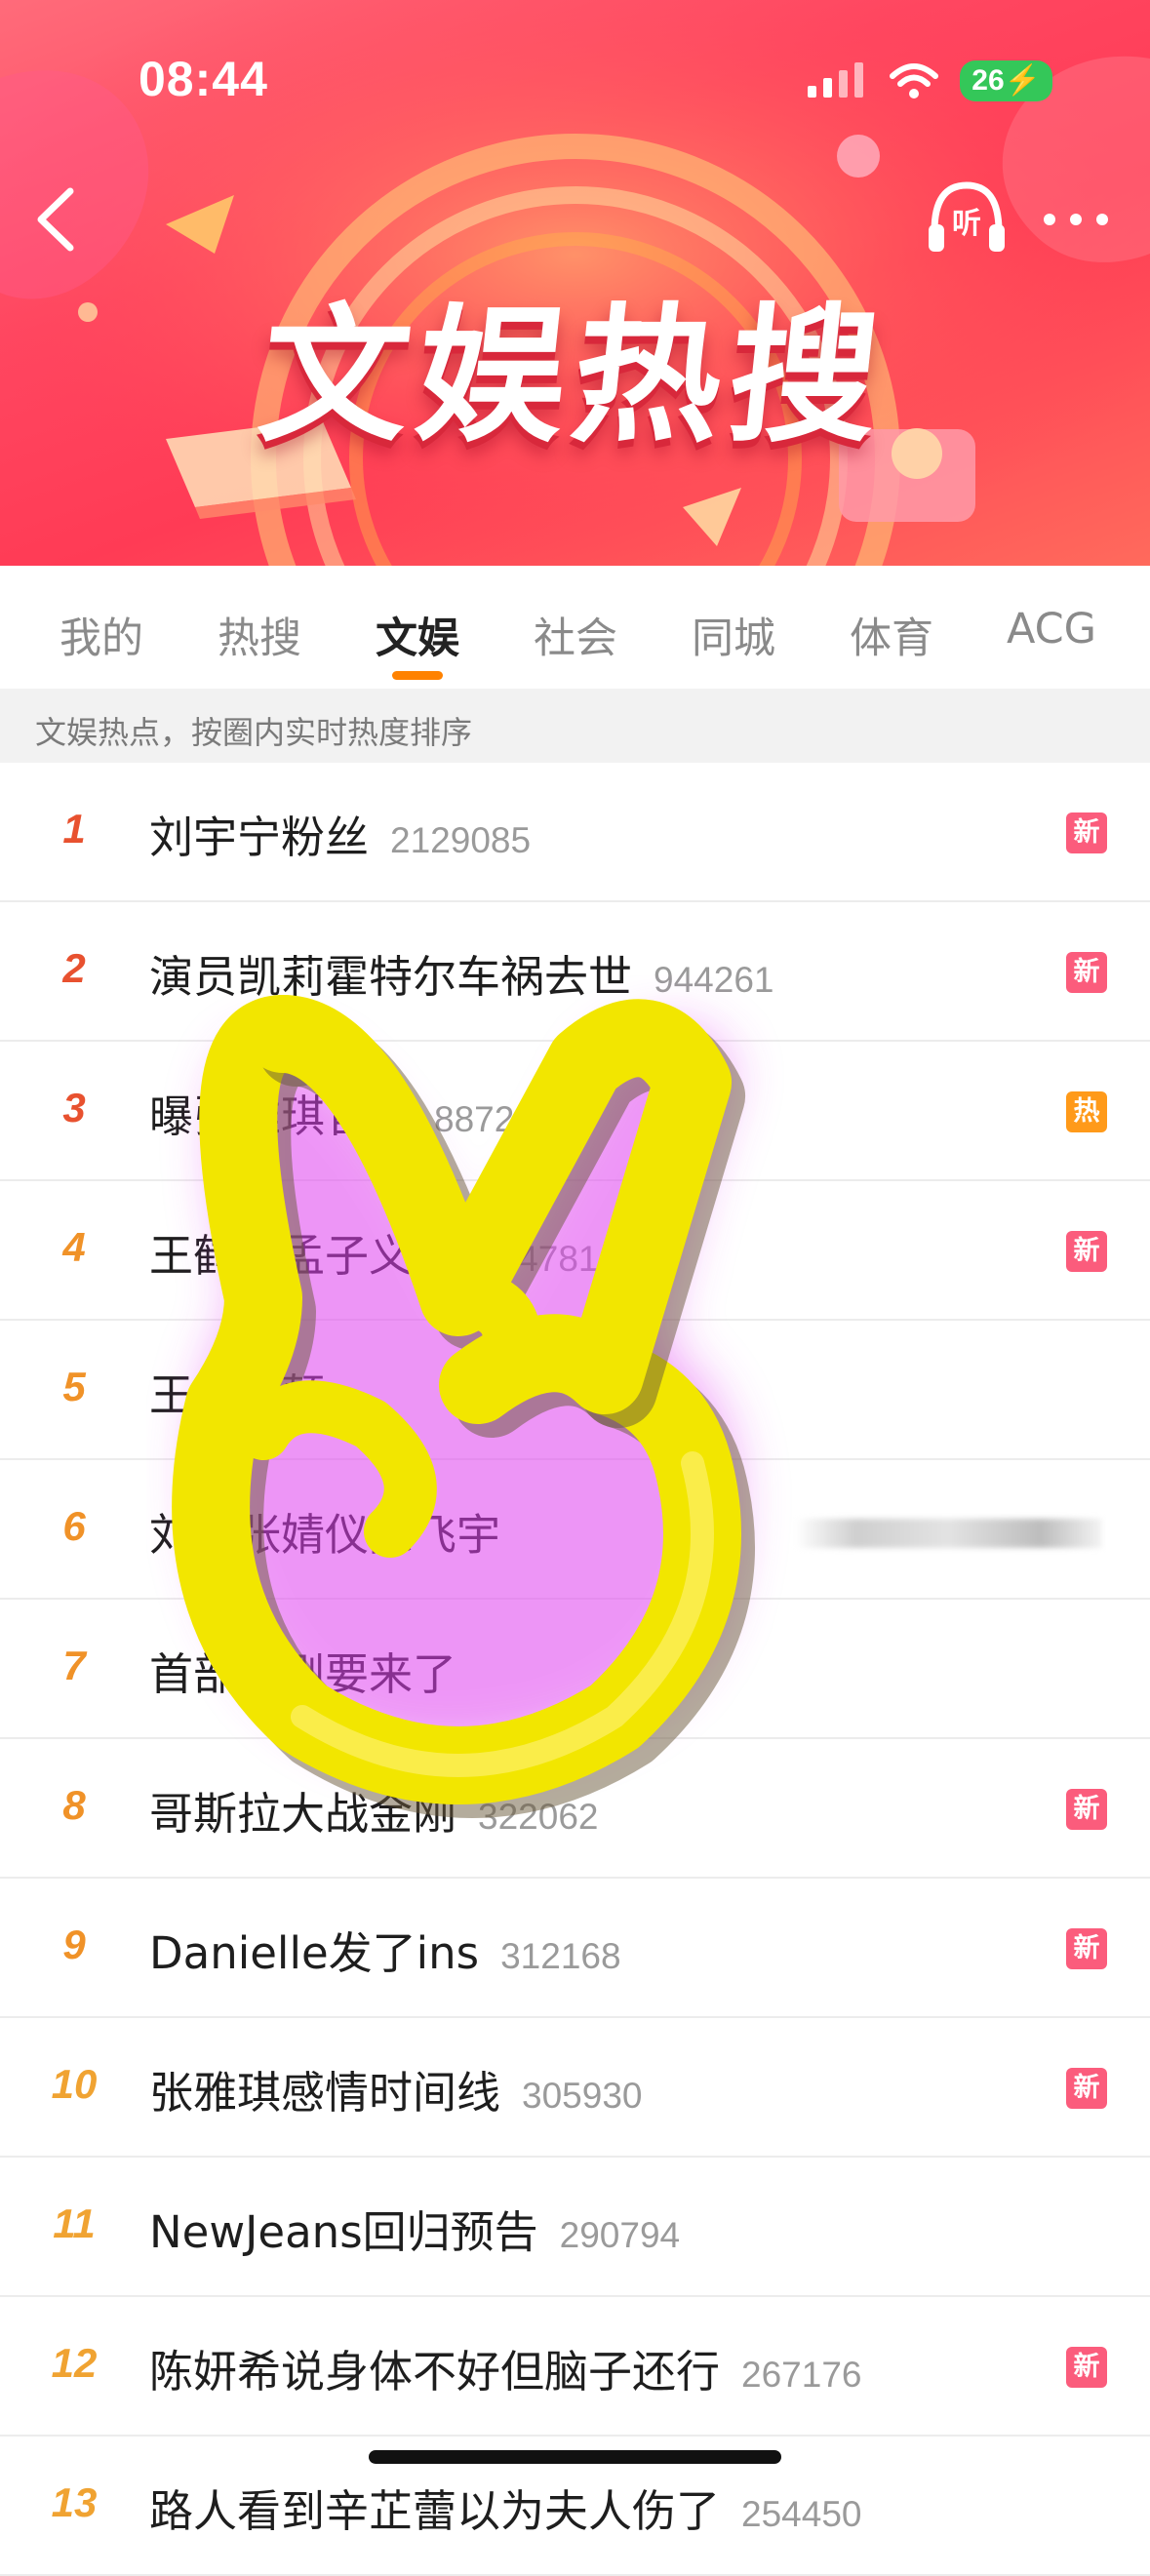 This screenshot has width=1150, height=2576. Describe the element at coordinates (74, 1944) in the screenshot. I see `rank-number: 9` at that location.